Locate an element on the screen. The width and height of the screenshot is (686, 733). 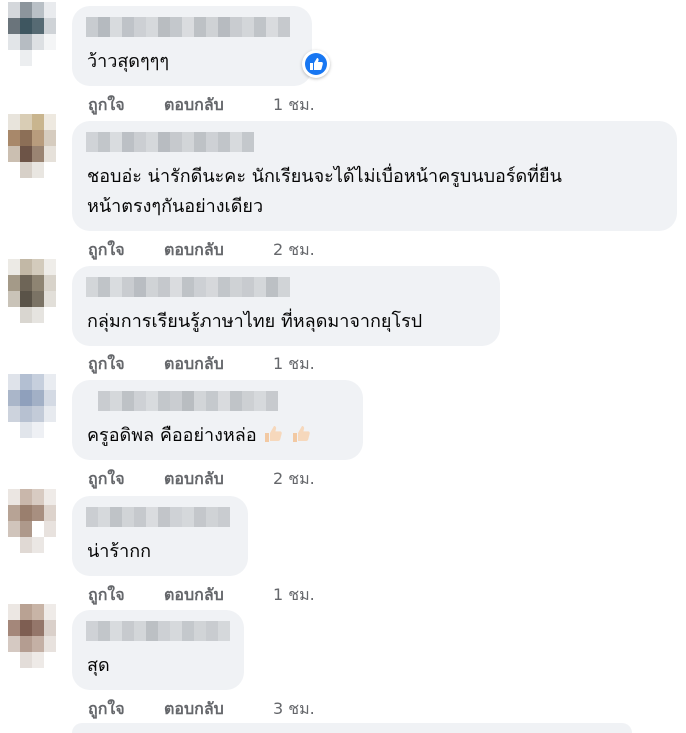
comment-bubble: ครูอดิพล คืออย่างหล่อ is located at coordinates (217, 420).